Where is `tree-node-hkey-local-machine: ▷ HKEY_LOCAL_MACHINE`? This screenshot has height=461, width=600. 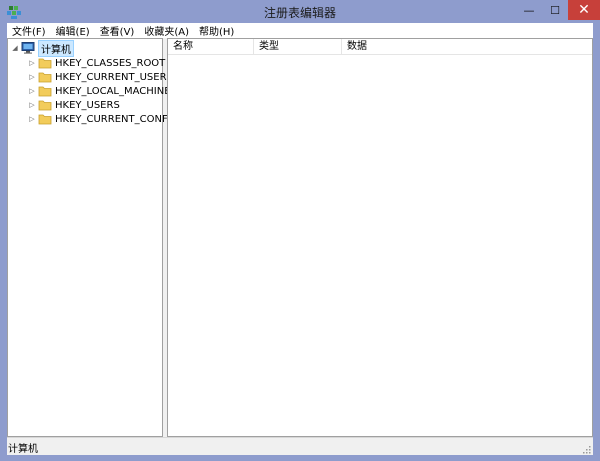 tree-node-hkey-local-machine: ▷ HKEY_LOCAL_MACHINE is located at coordinates (99, 91).